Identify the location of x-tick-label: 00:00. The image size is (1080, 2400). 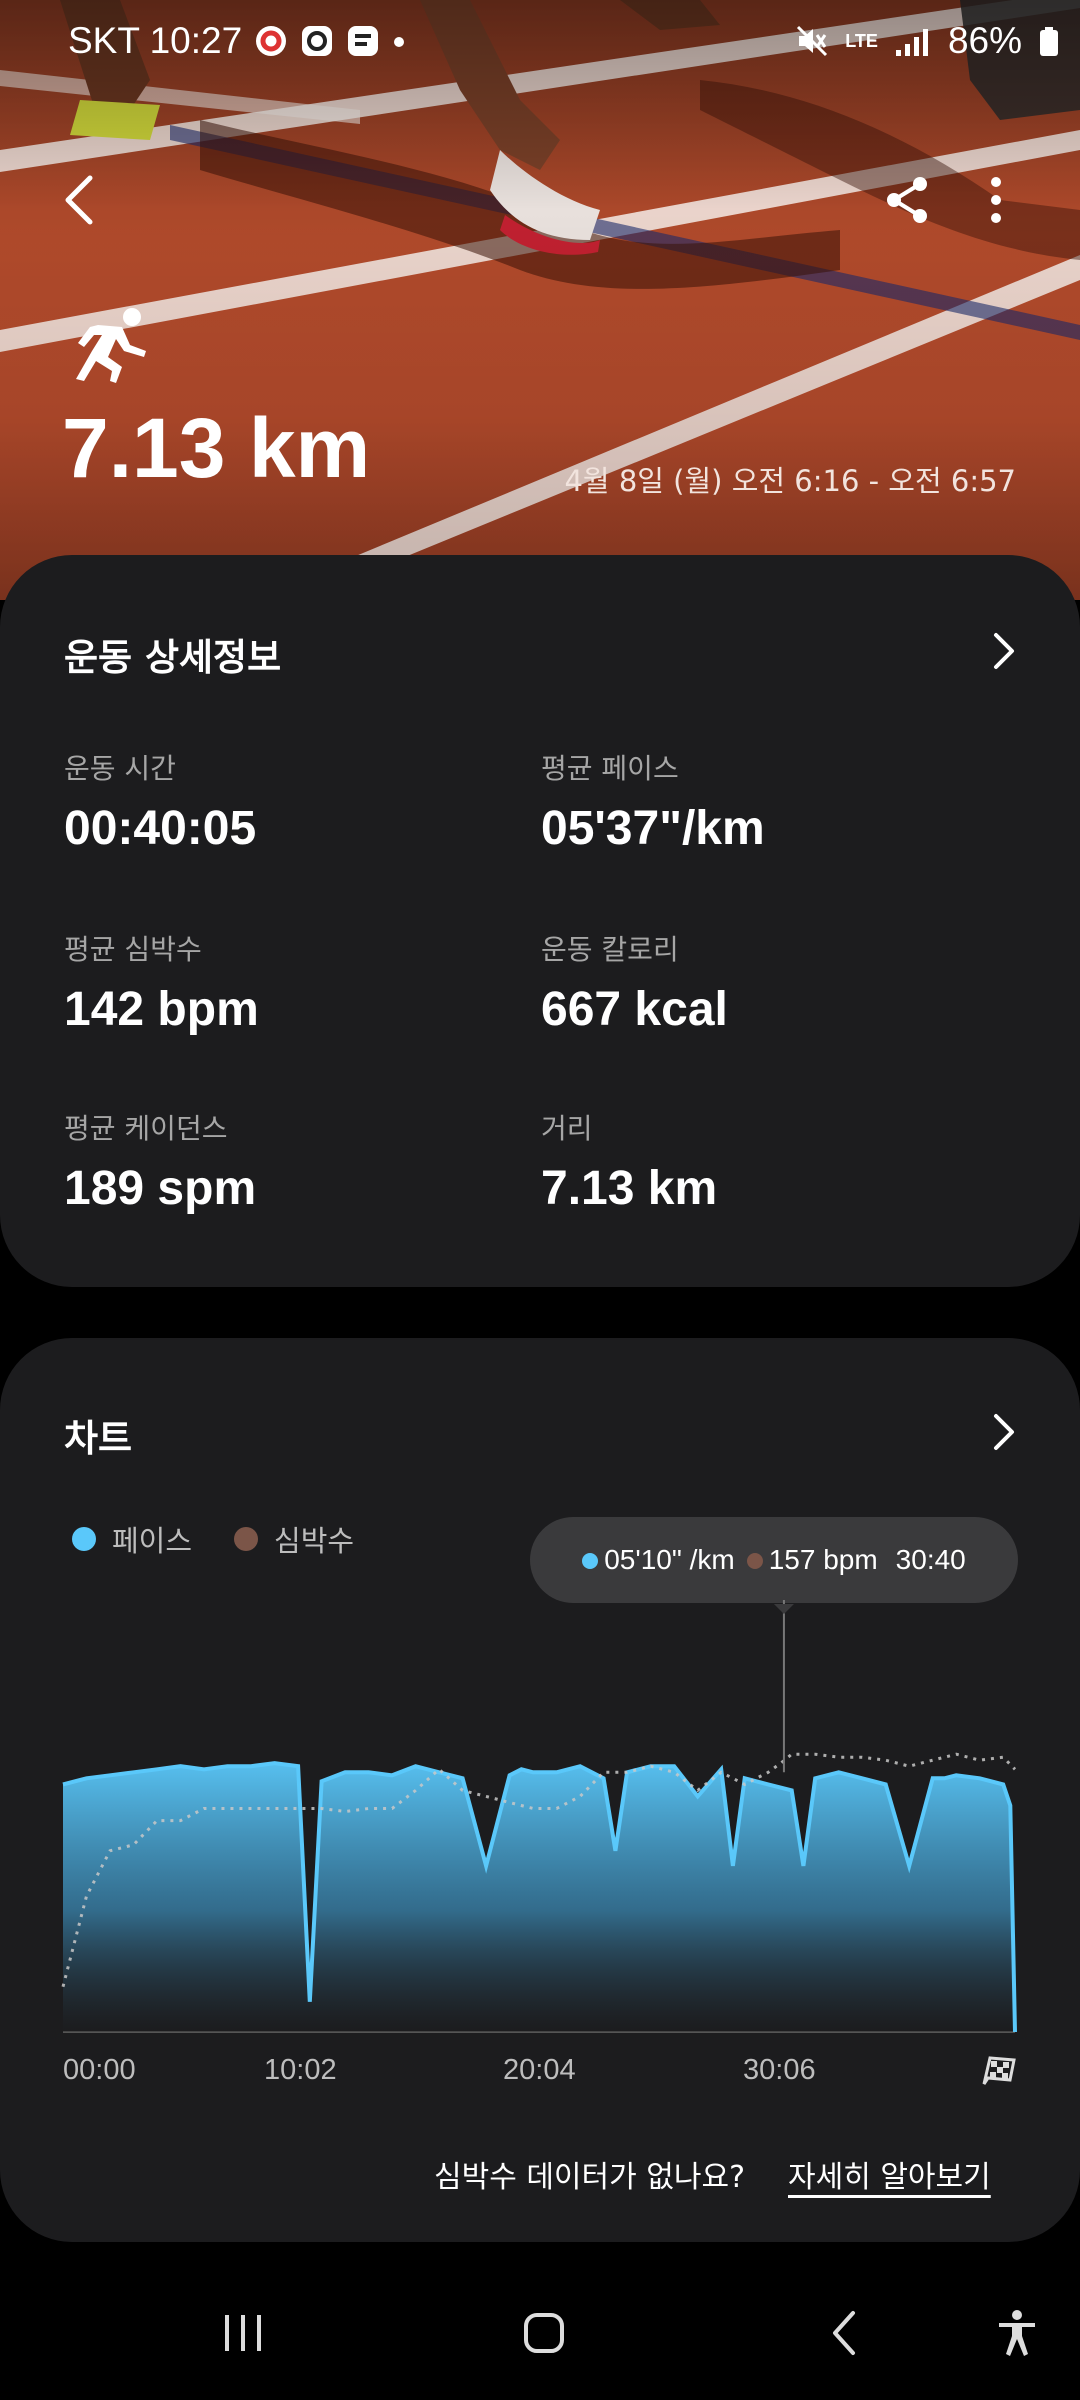
(99, 2070).